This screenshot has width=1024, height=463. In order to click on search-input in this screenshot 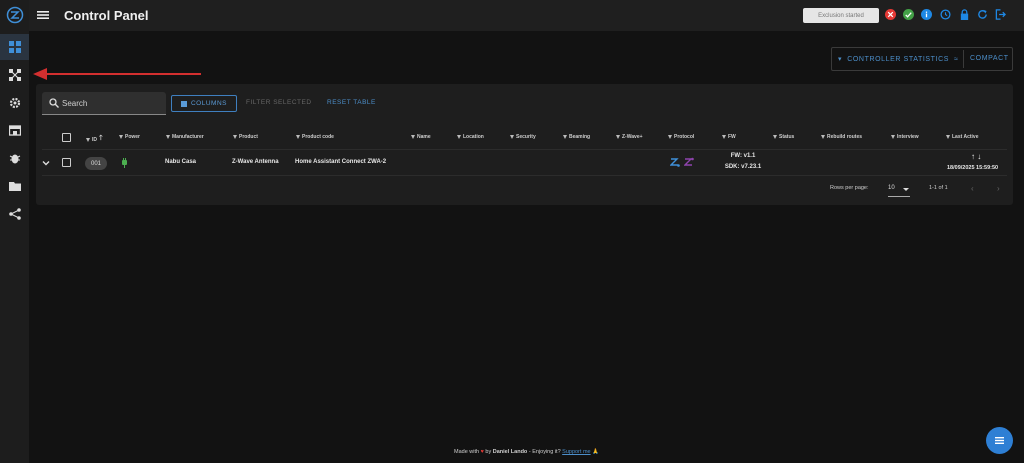, I will do `click(112, 103)`.